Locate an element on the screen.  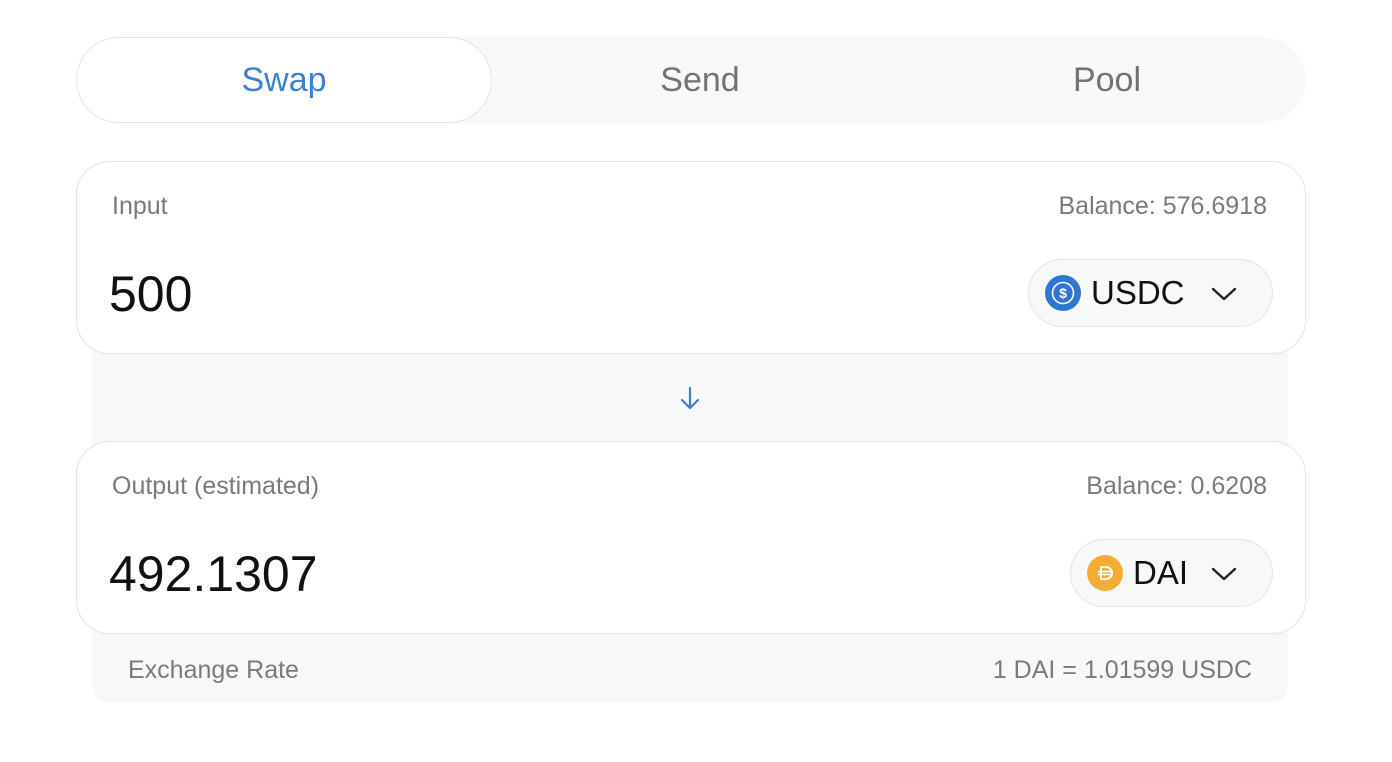
output-token-selector: DAI is located at coordinates (1171, 573).